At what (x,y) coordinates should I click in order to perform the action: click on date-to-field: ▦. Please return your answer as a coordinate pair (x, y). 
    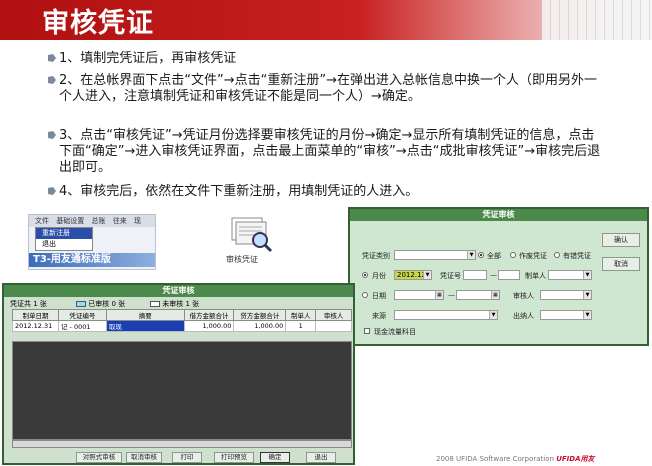
    Looking at the image, I should click on (478, 295).